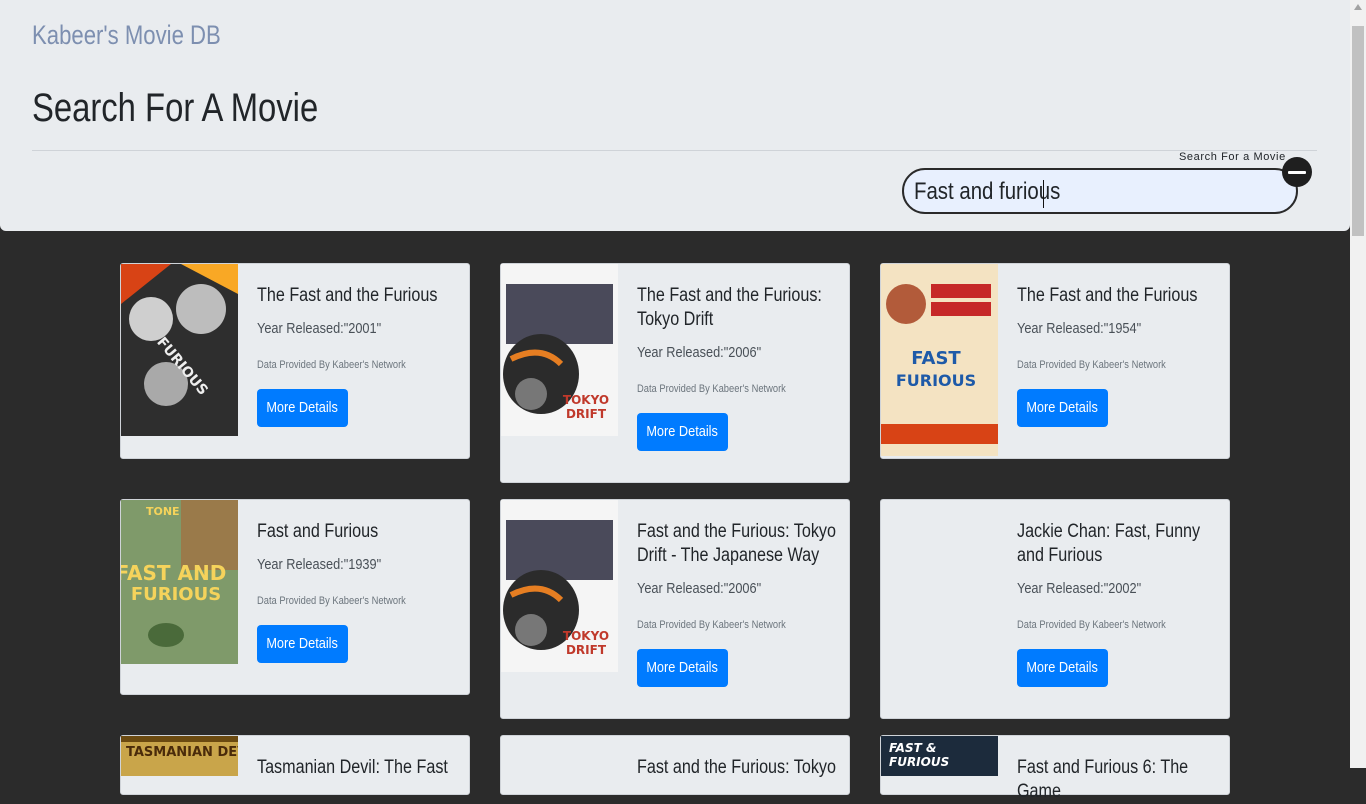 The image size is (1366, 804). What do you see at coordinates (1358, 131) in the screenshot?
I see `scrollbar-thumb` at bounding box center [1358, 131].